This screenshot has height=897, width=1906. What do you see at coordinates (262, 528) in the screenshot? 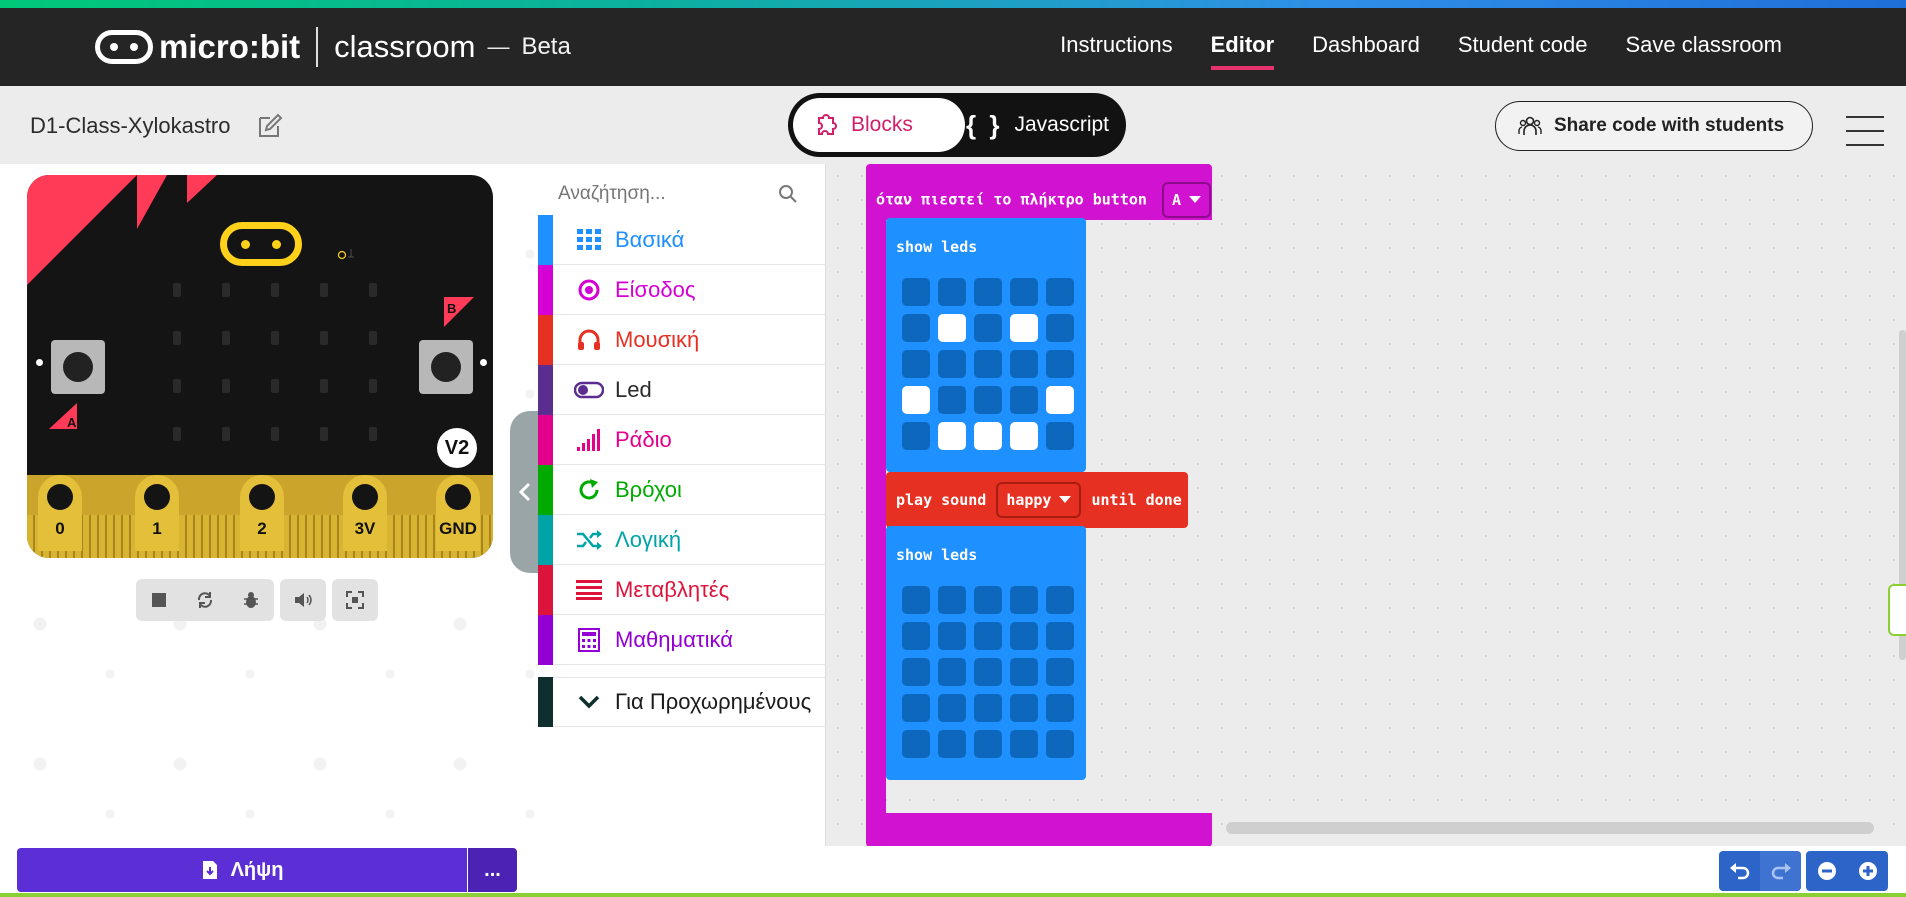
I see `pin-label-2: 2` at bounding box center [262, 528].